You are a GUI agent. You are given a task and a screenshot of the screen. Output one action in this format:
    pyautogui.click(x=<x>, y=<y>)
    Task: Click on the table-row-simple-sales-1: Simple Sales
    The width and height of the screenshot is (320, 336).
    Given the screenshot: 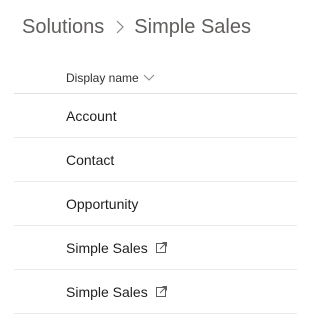 What is the action you would take?
    pyautogui.click(x=155, y=248)
    